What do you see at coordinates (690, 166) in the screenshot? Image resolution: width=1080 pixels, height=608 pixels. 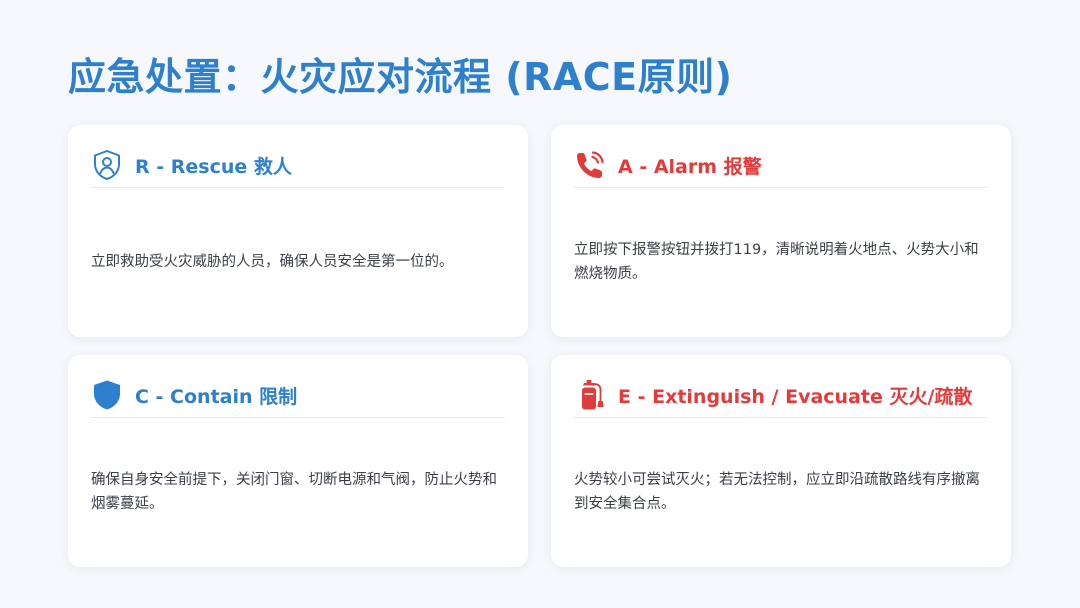 I see `card-title: A - Alarm 报警` at bounding box center [690, 166].